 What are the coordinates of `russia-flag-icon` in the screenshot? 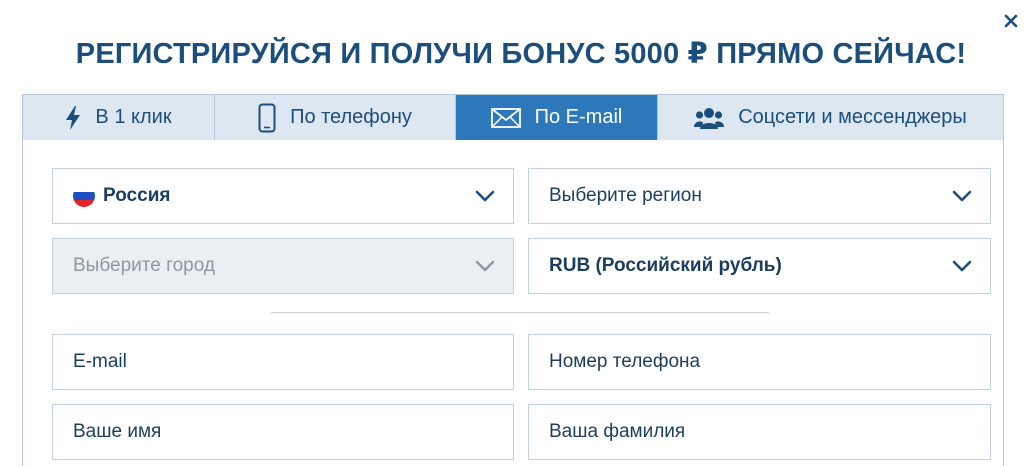 It's located at (84, 196).